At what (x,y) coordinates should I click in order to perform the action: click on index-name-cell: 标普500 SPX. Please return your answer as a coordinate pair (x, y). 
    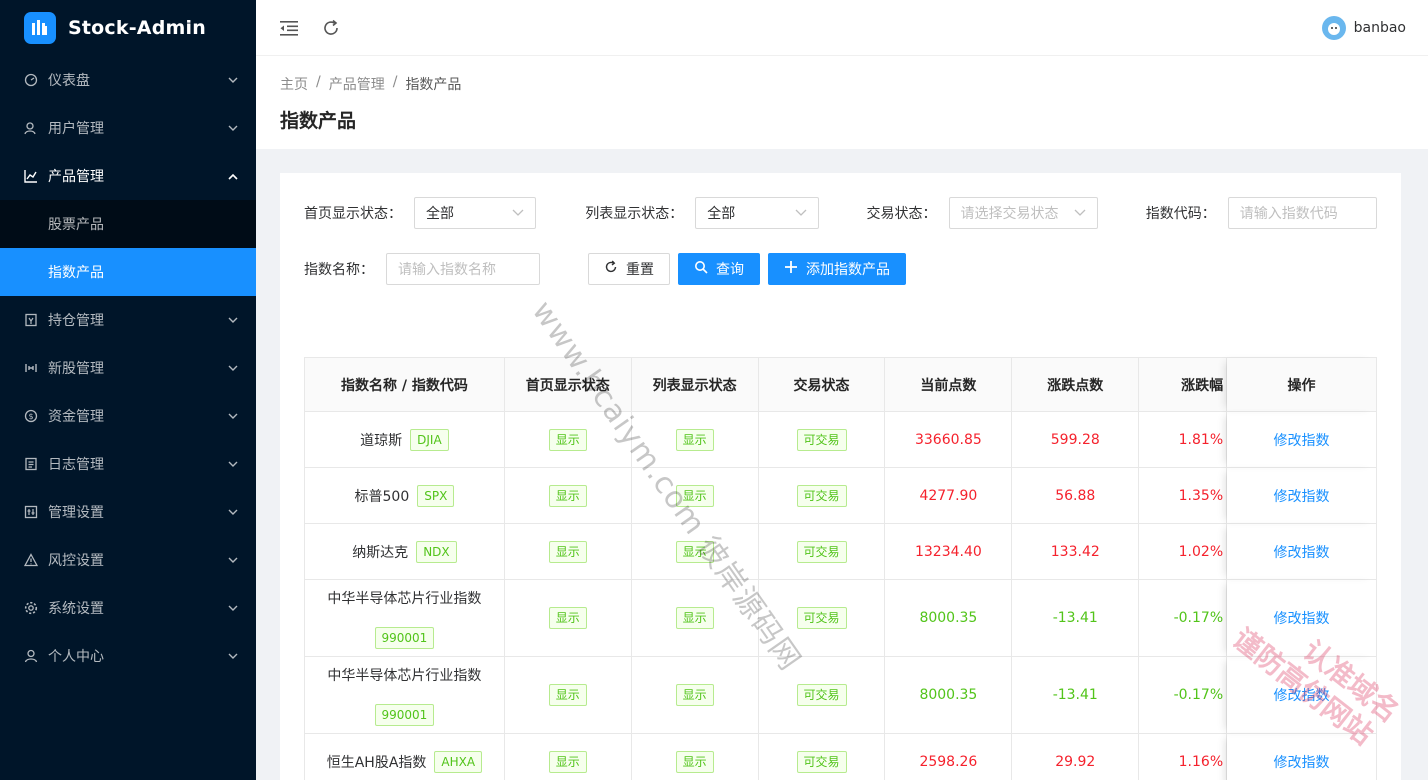
    Looking at the image, I should click on (405, 496).